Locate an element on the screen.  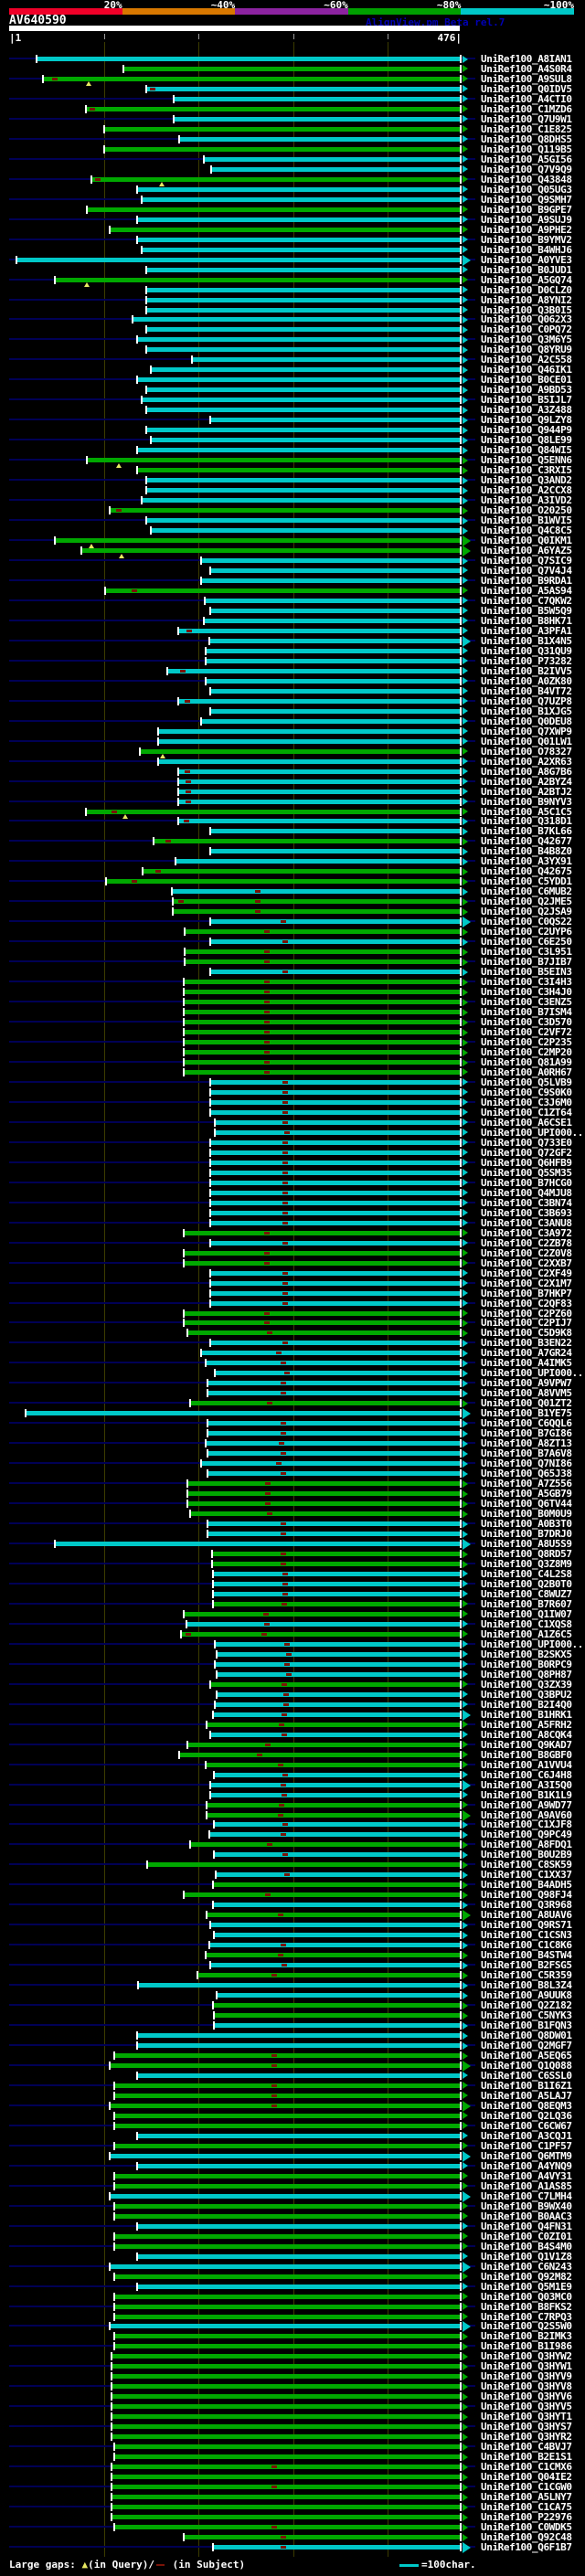
hit-label: UniRef100_A0YVE3 is located at coordinates (527, 260).